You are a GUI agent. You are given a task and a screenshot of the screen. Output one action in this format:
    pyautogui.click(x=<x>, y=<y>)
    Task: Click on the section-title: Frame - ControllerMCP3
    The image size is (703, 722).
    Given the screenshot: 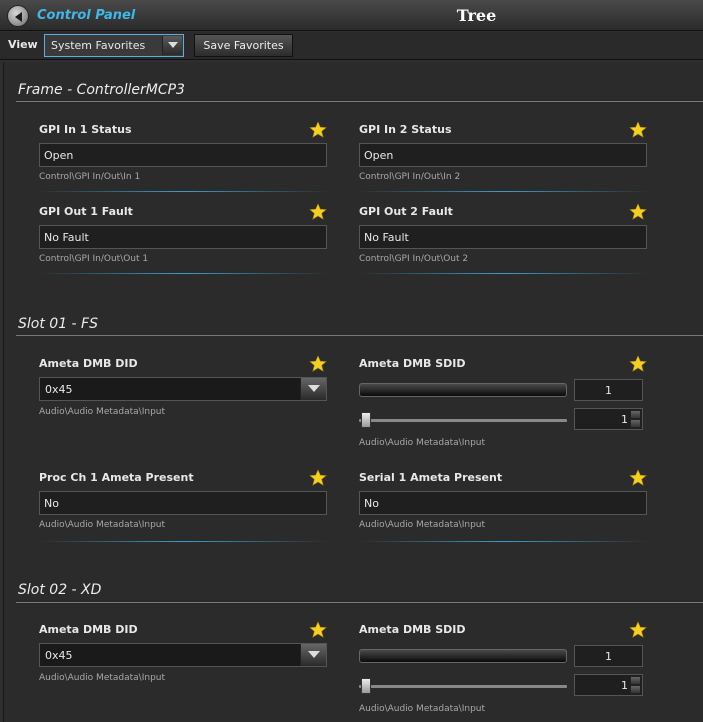 What is the action you would take?
    pyautogui.click(x=101, y=90)
    